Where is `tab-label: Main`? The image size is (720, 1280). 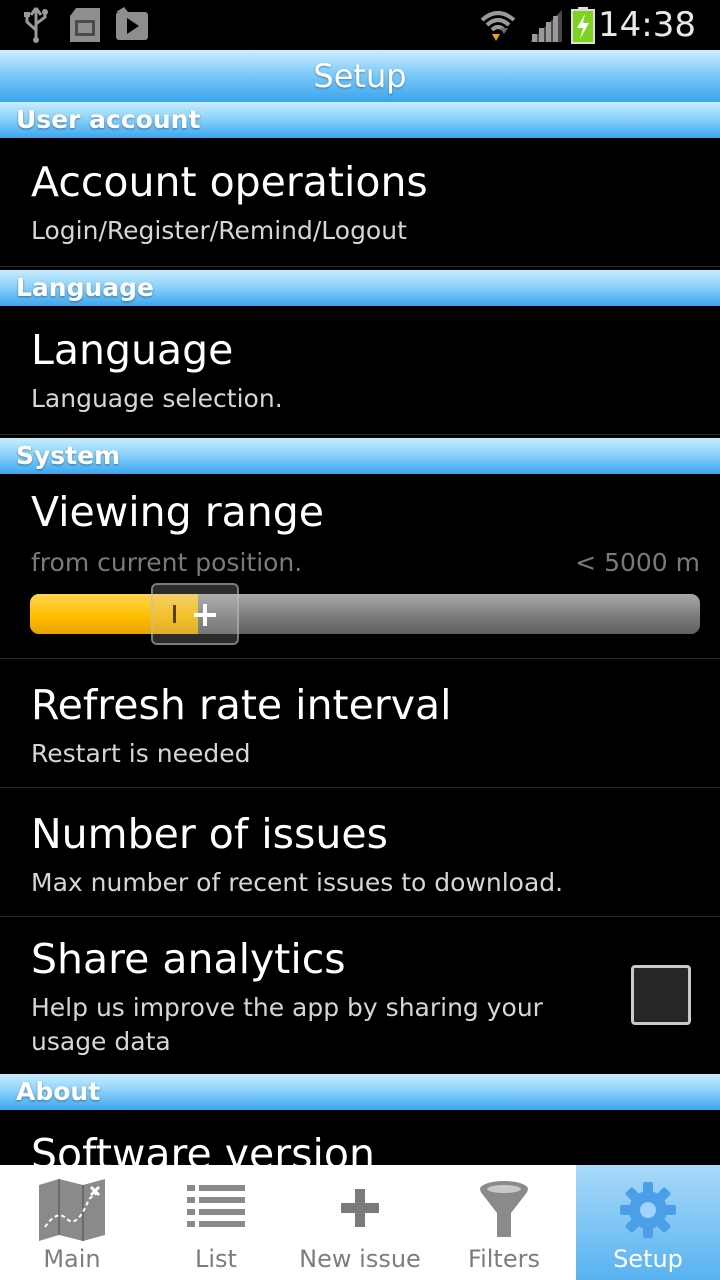
tab-label: Main is located at coordinates (72, 1259).